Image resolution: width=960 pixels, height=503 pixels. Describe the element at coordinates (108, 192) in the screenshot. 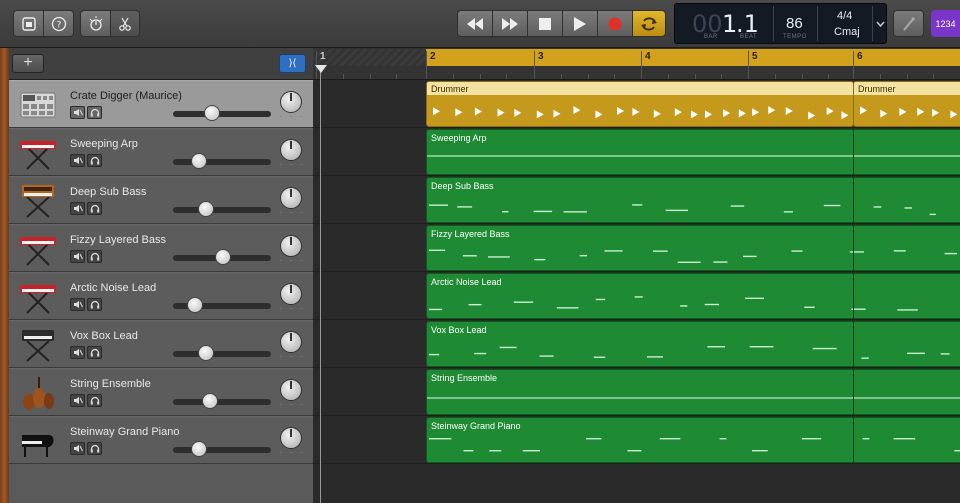

I see `track-name: Deep Sub Bass` at that location.